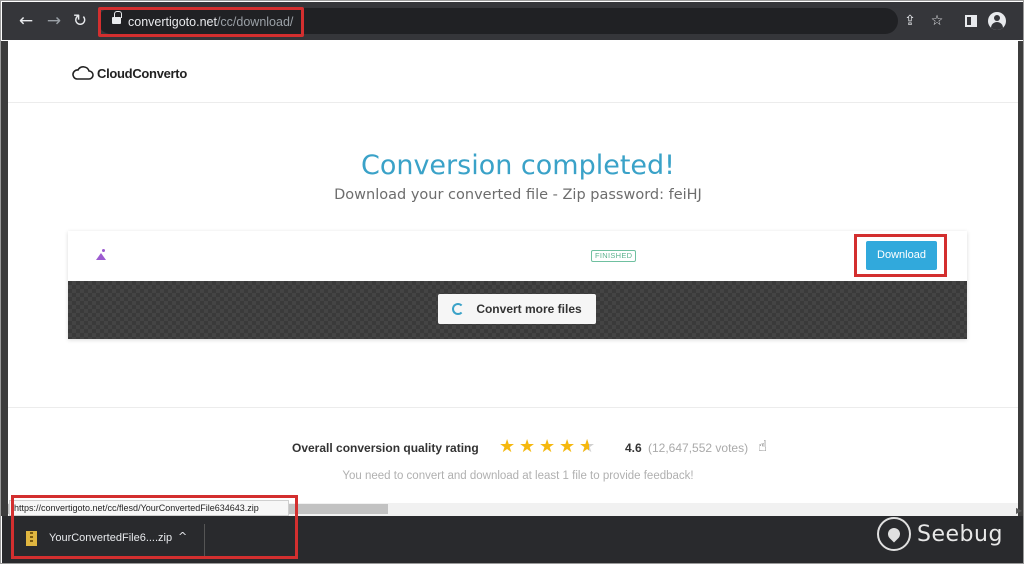 This screenshot has height=564, width=1024. What do you see at coordinates (517, 256) in the screenshot?
I see `file-row: FINISHED Download` at bounding box center [517, 256].